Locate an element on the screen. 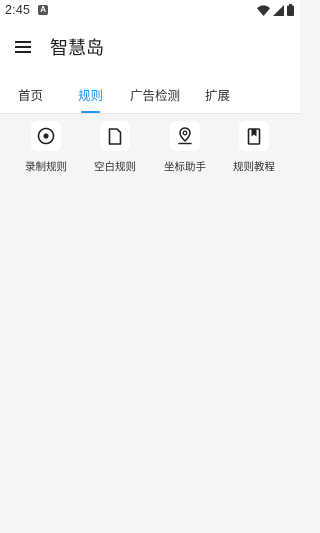  blank-file-icon-box is located at coordinates (115, 136).